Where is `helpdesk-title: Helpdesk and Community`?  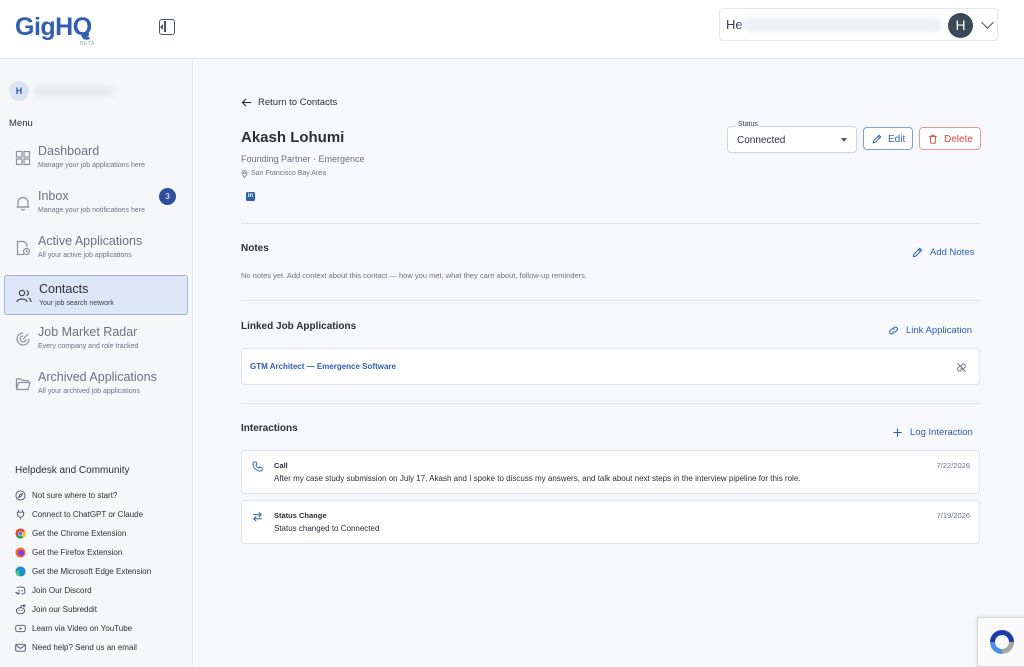 helpdesk-title: Helpdesk and Community is located at coordinates (72, 470).